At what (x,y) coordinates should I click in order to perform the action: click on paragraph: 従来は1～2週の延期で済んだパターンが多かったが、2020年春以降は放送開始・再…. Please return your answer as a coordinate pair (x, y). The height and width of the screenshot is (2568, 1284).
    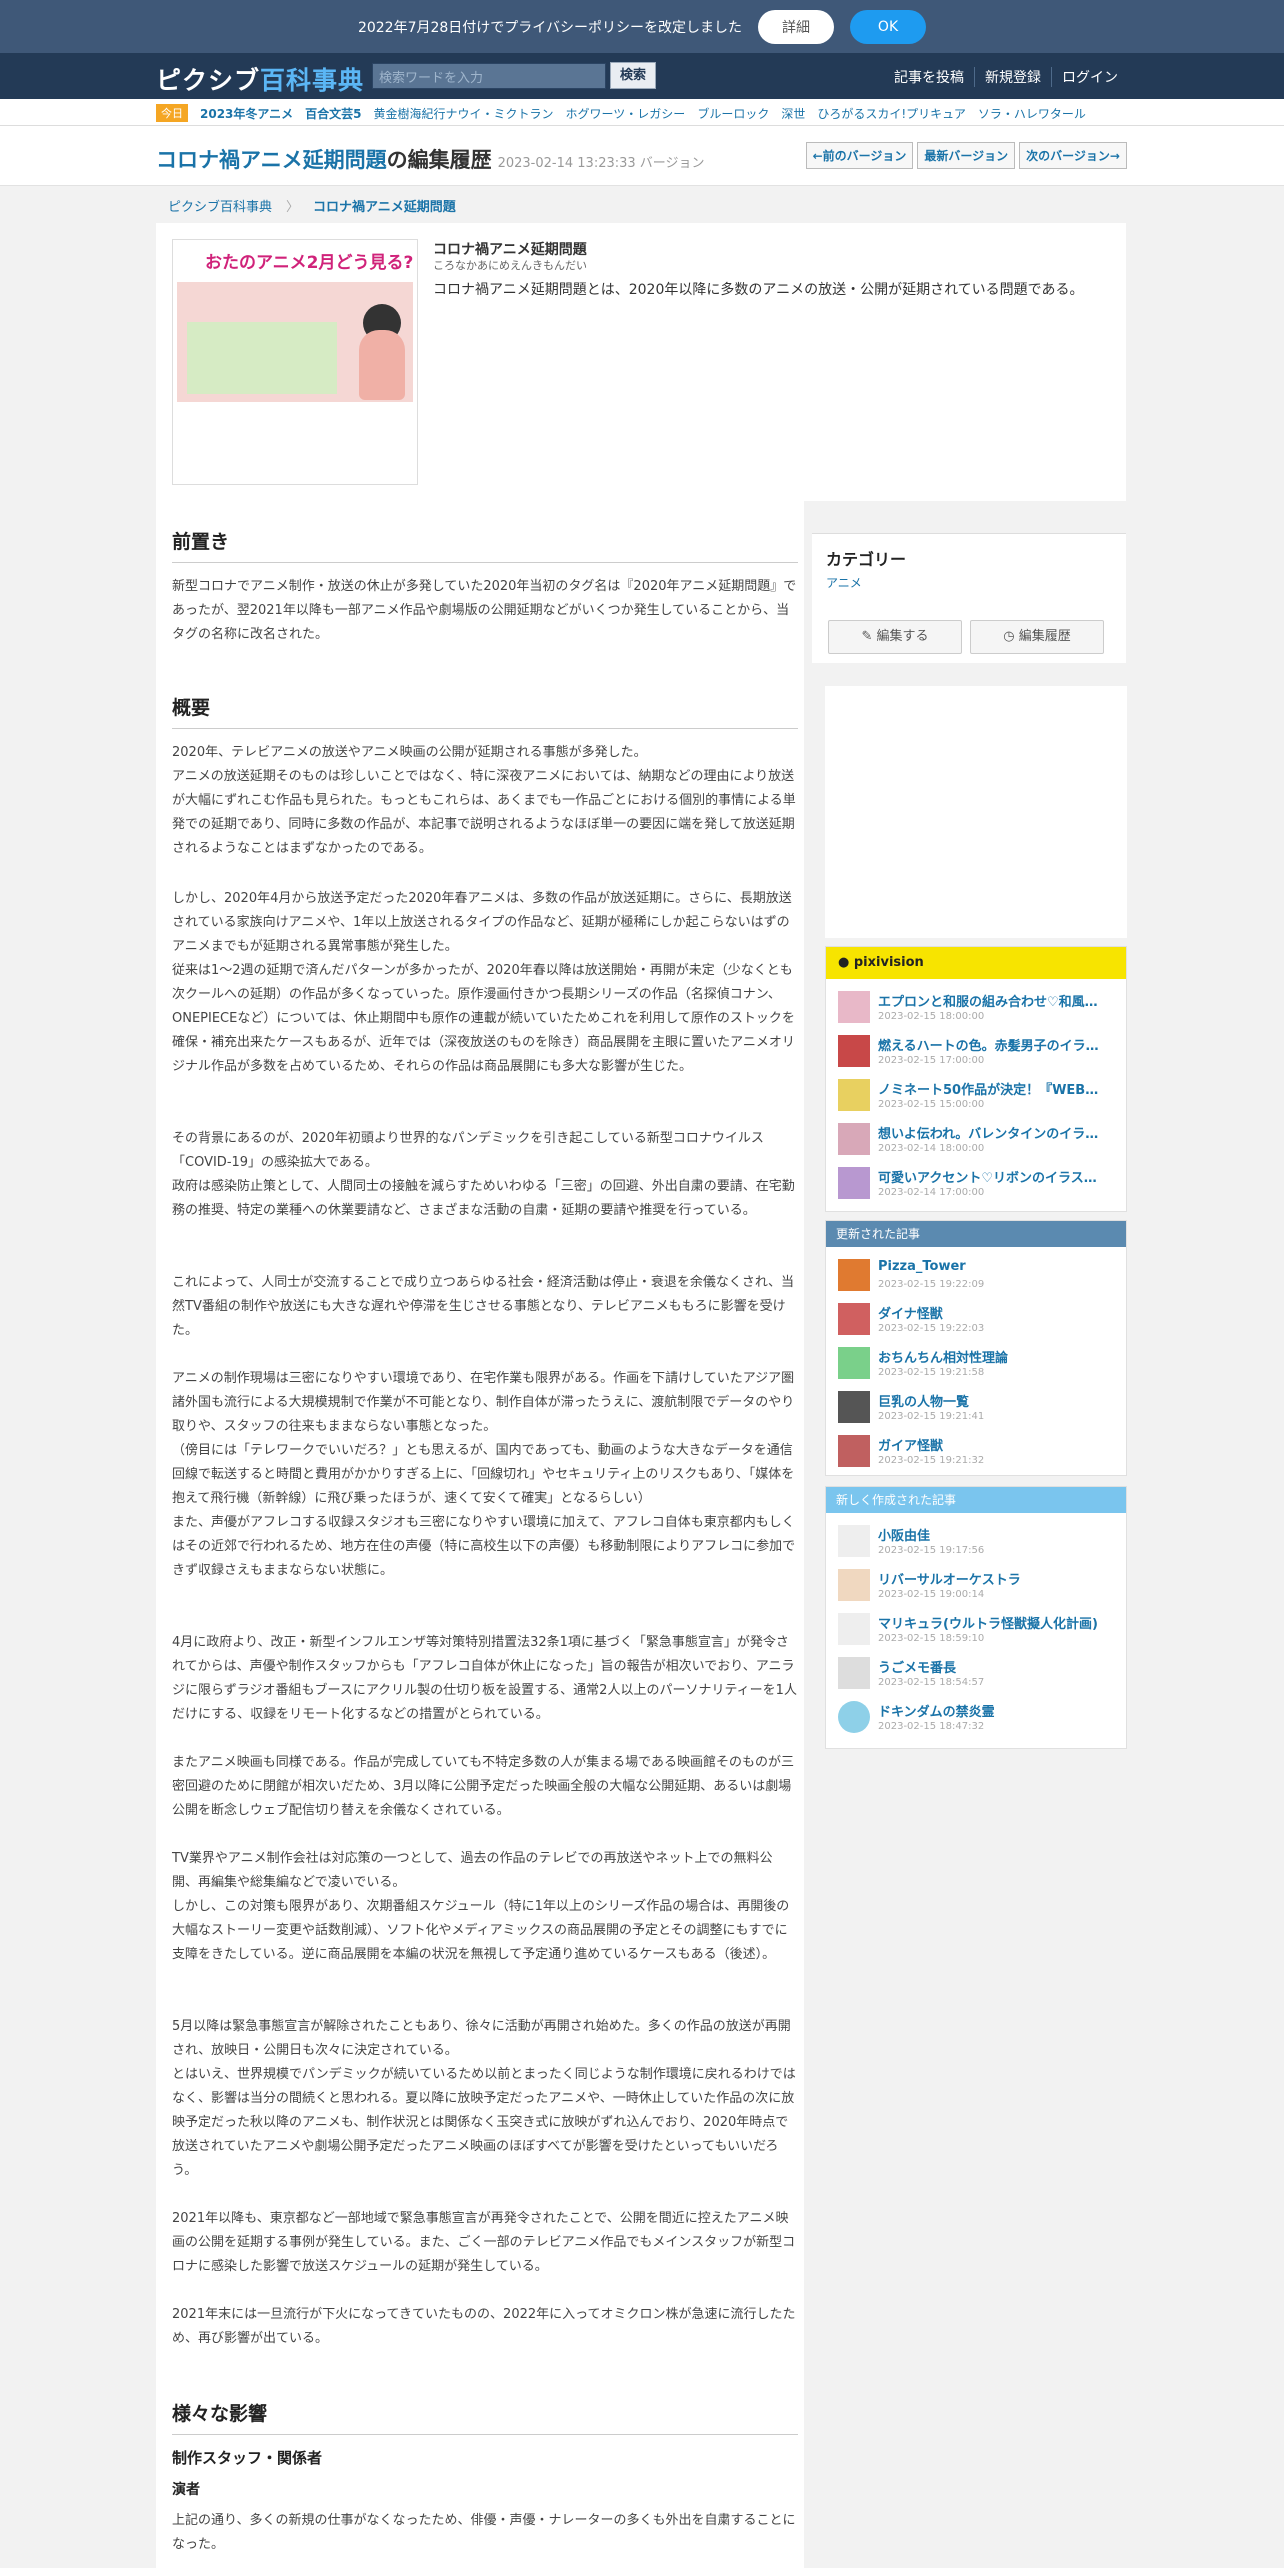
    Looking at the image, I should click on (483, 1018).